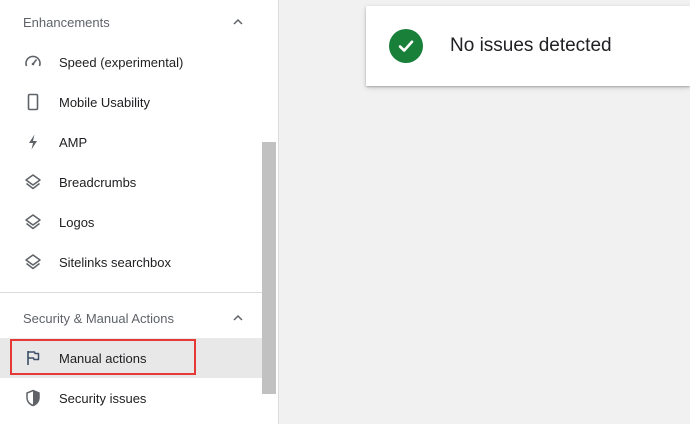 This screenshot has width=690, height=424. I want to click on nav-item-label: Mobile Usability, so click(105, 102).